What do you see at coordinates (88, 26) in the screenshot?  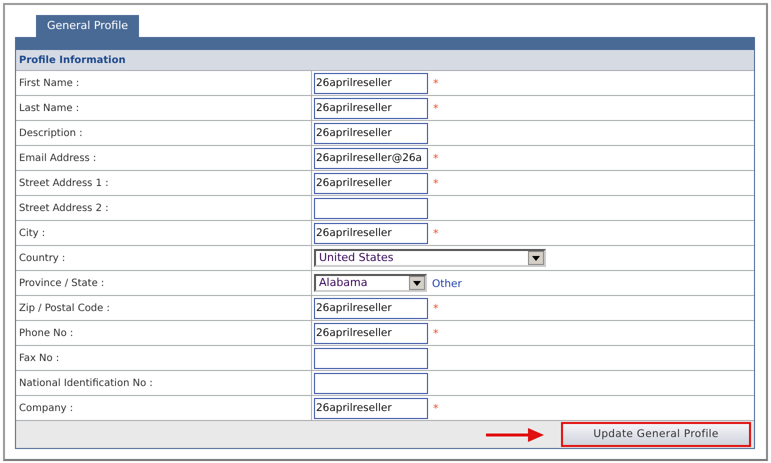 I see `tab: General Profile` at bounding box center [88, 26].